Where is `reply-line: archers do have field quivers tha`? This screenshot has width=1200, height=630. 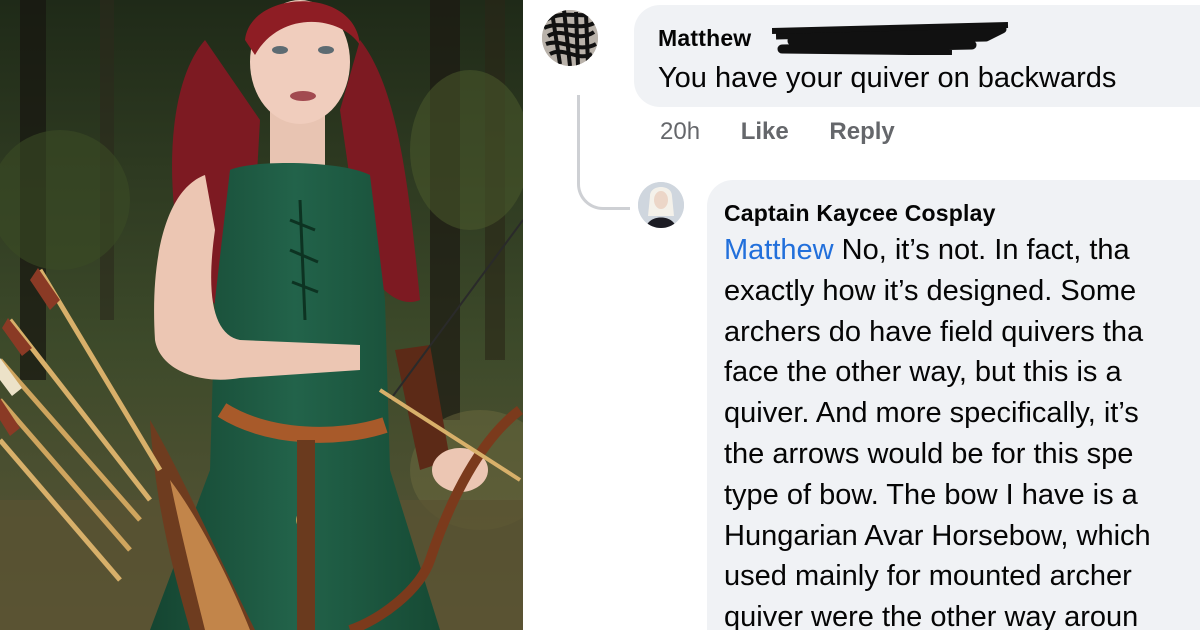 reply-line: archers do have field quivers tha is located at coordinates (934, 331).